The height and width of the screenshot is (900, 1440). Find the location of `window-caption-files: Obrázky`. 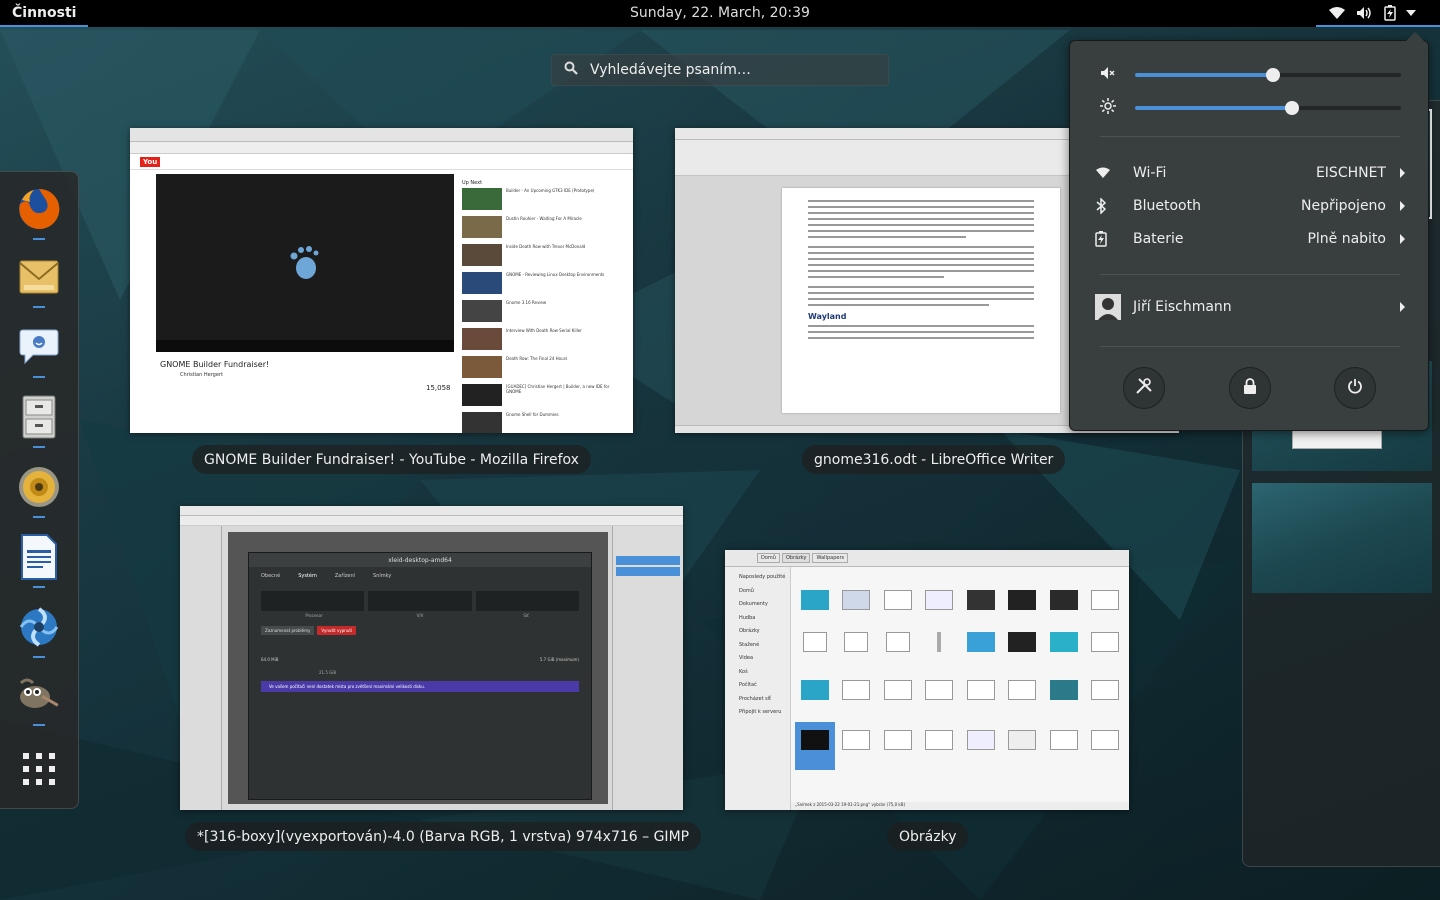

window-caption-files: Obrázky is located at coordinates (928, 836).